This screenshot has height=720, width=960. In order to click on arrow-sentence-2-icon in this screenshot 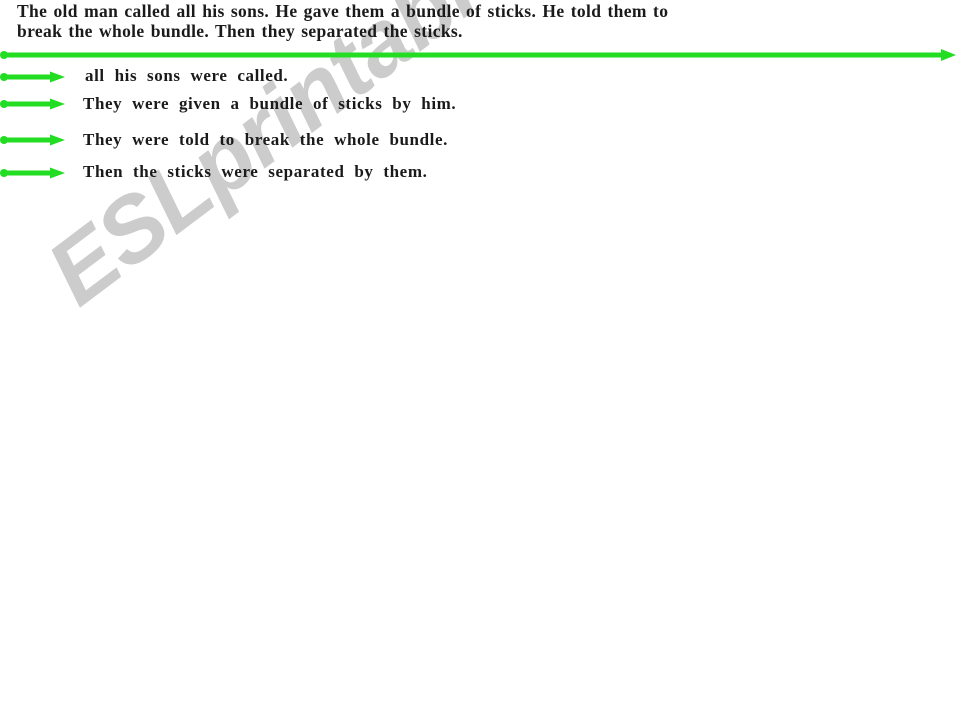, I will do `click(35, 105)`.